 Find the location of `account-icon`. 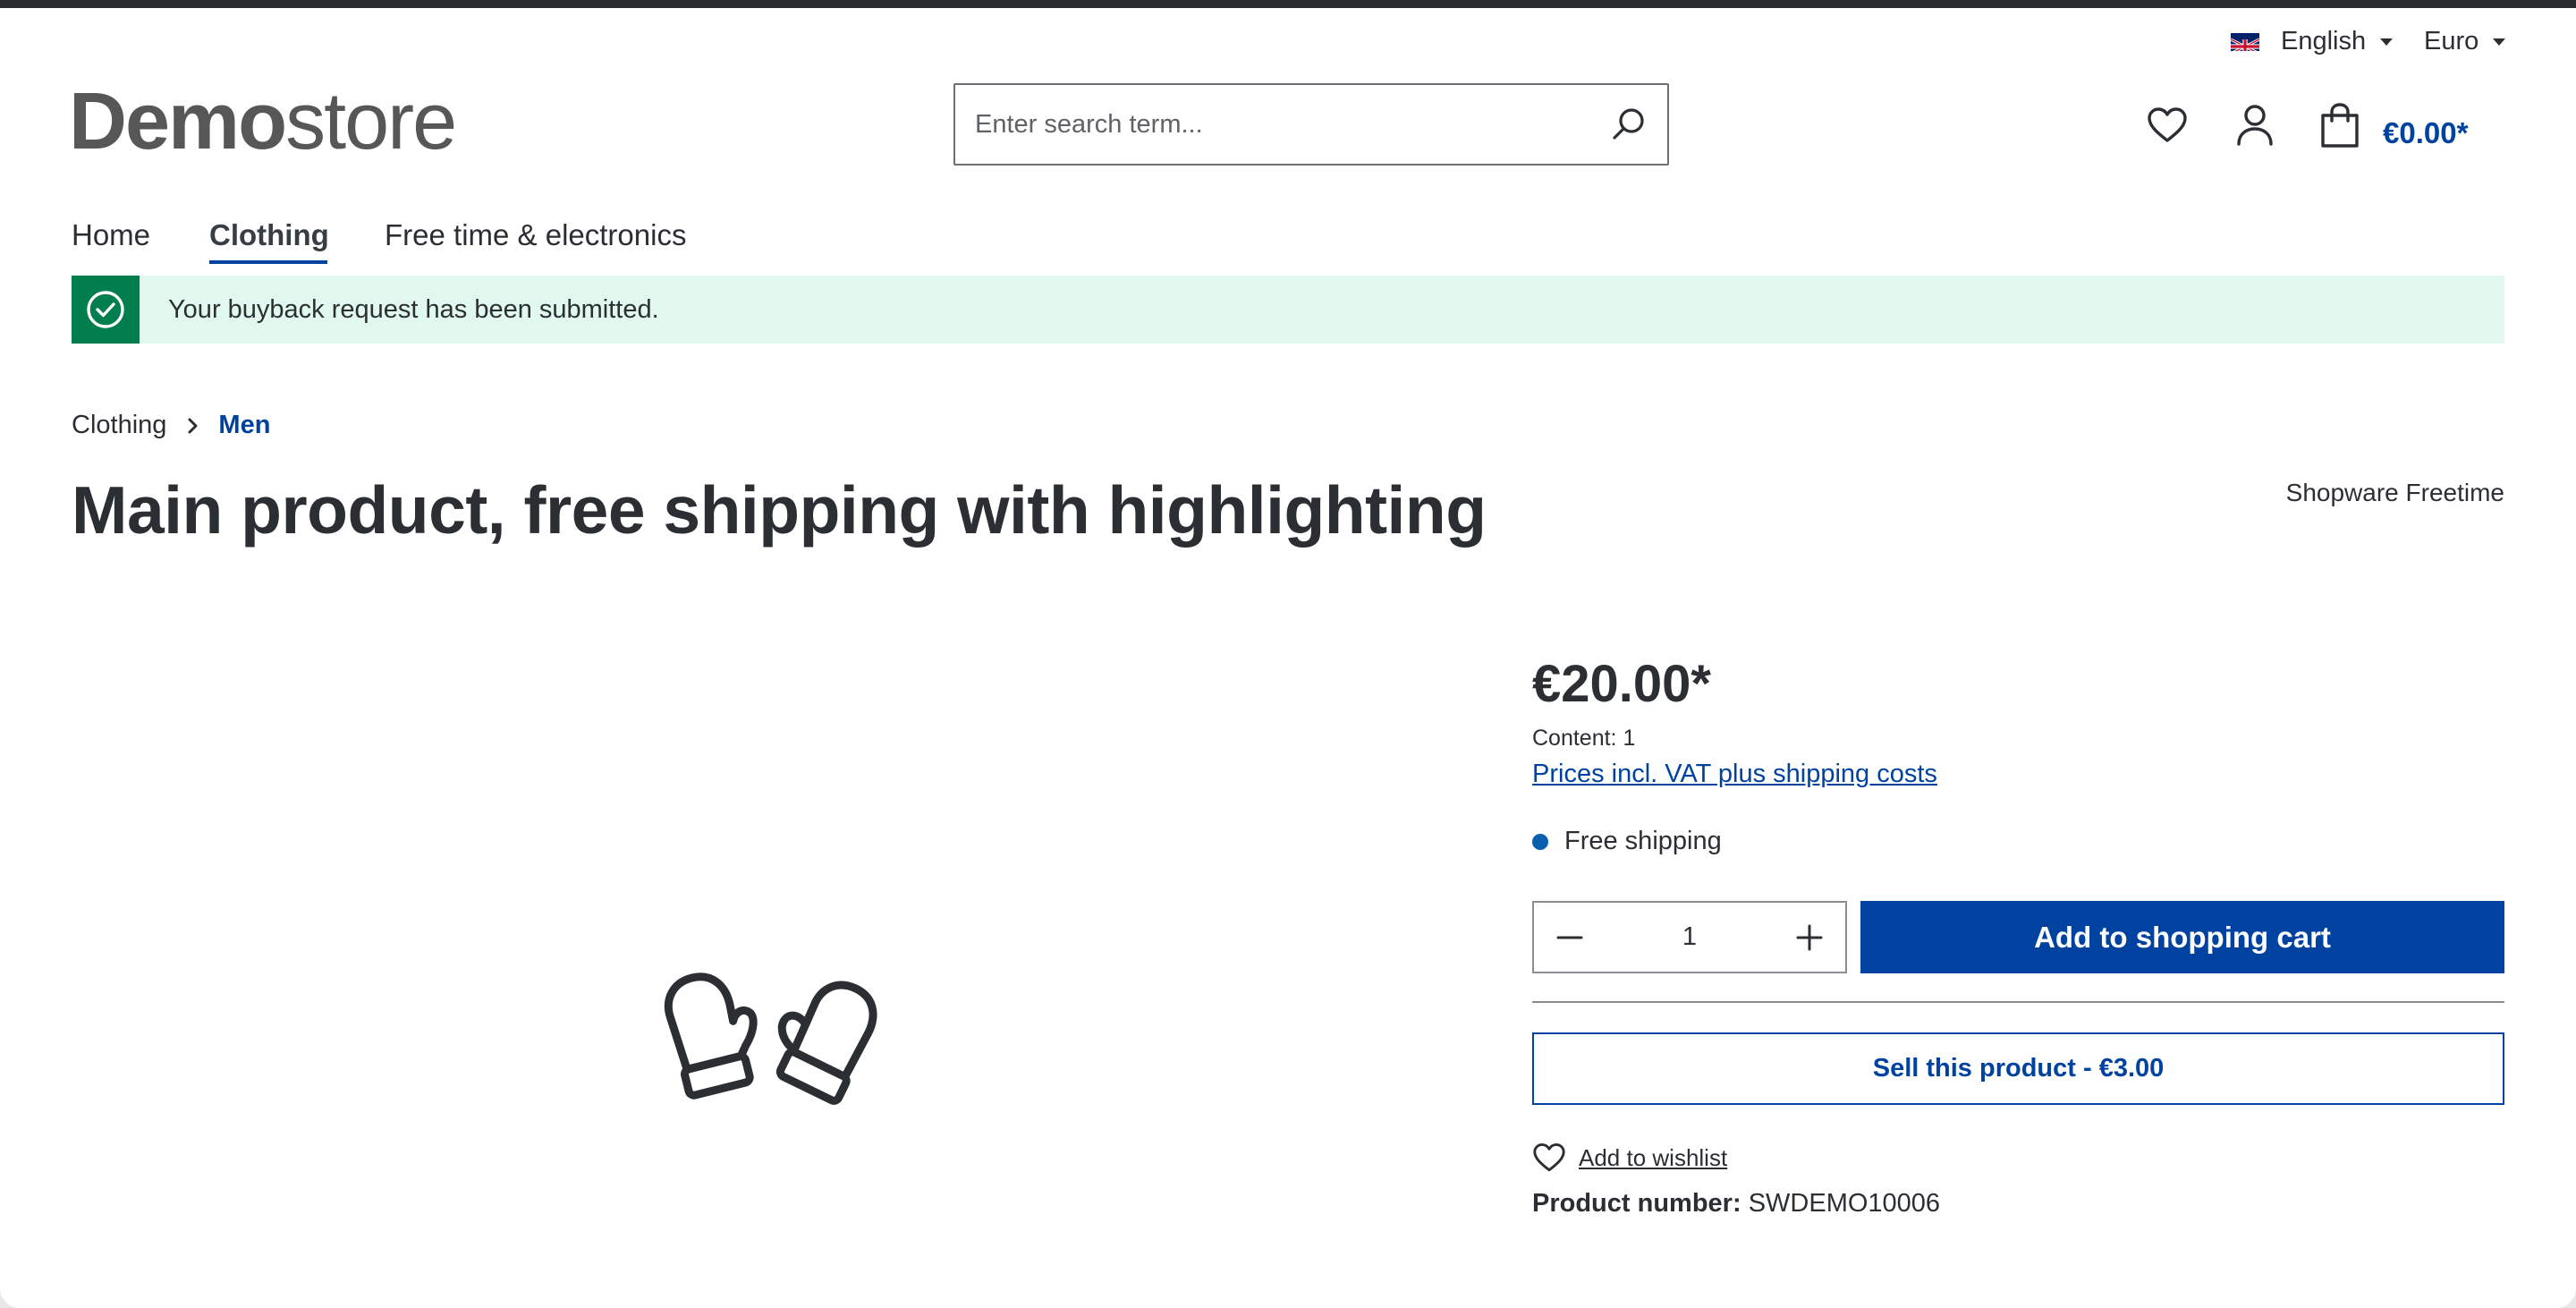

account-icon is located at coordinates (2255, 125).